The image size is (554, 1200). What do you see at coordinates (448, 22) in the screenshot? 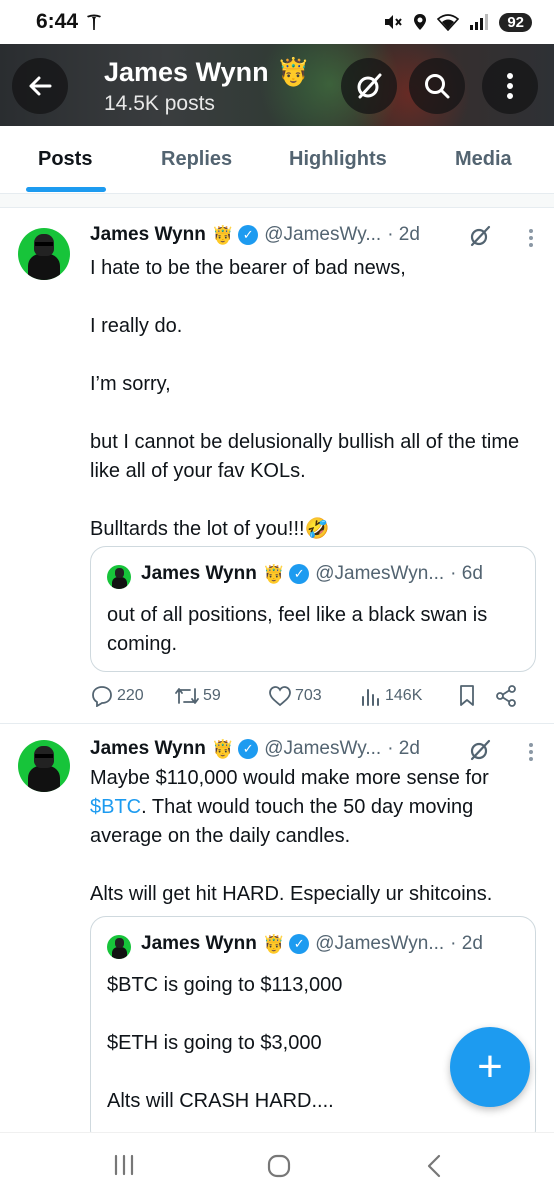
I see `wifi-icon` at bounding box center [448, 22].